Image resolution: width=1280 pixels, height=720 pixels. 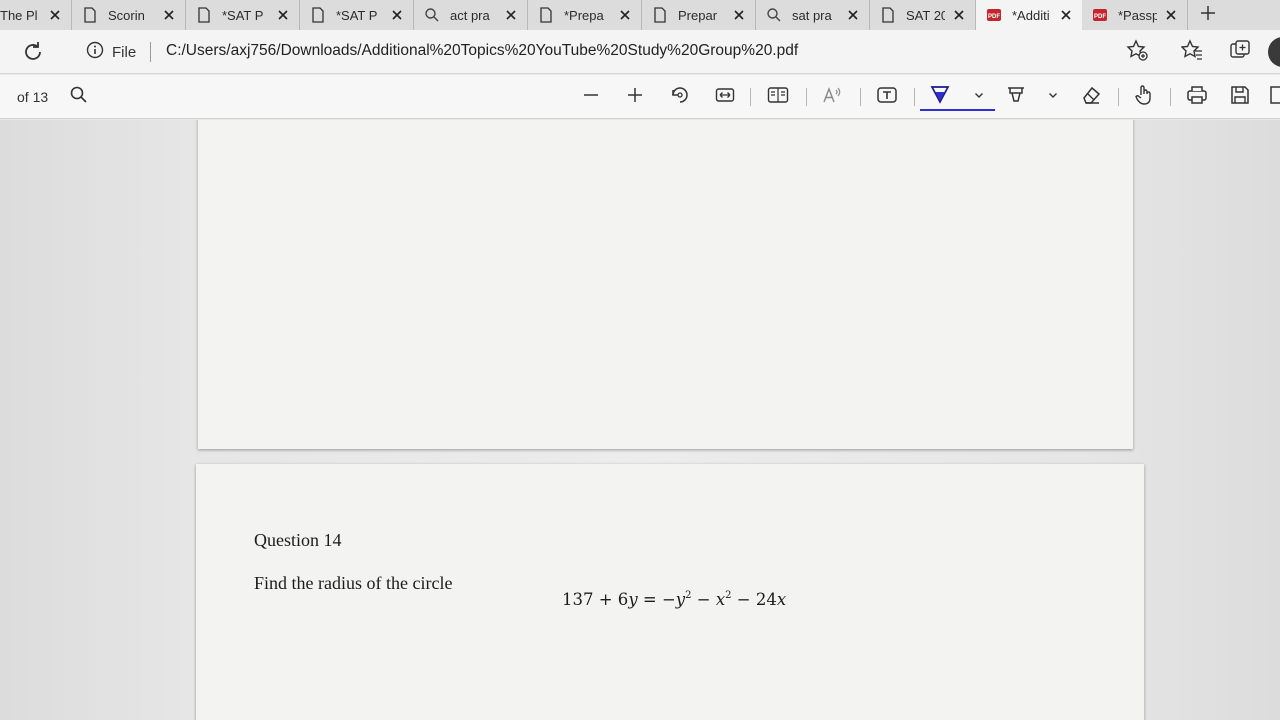 I want to click on favorites-button, so click(x=1191, y=52).